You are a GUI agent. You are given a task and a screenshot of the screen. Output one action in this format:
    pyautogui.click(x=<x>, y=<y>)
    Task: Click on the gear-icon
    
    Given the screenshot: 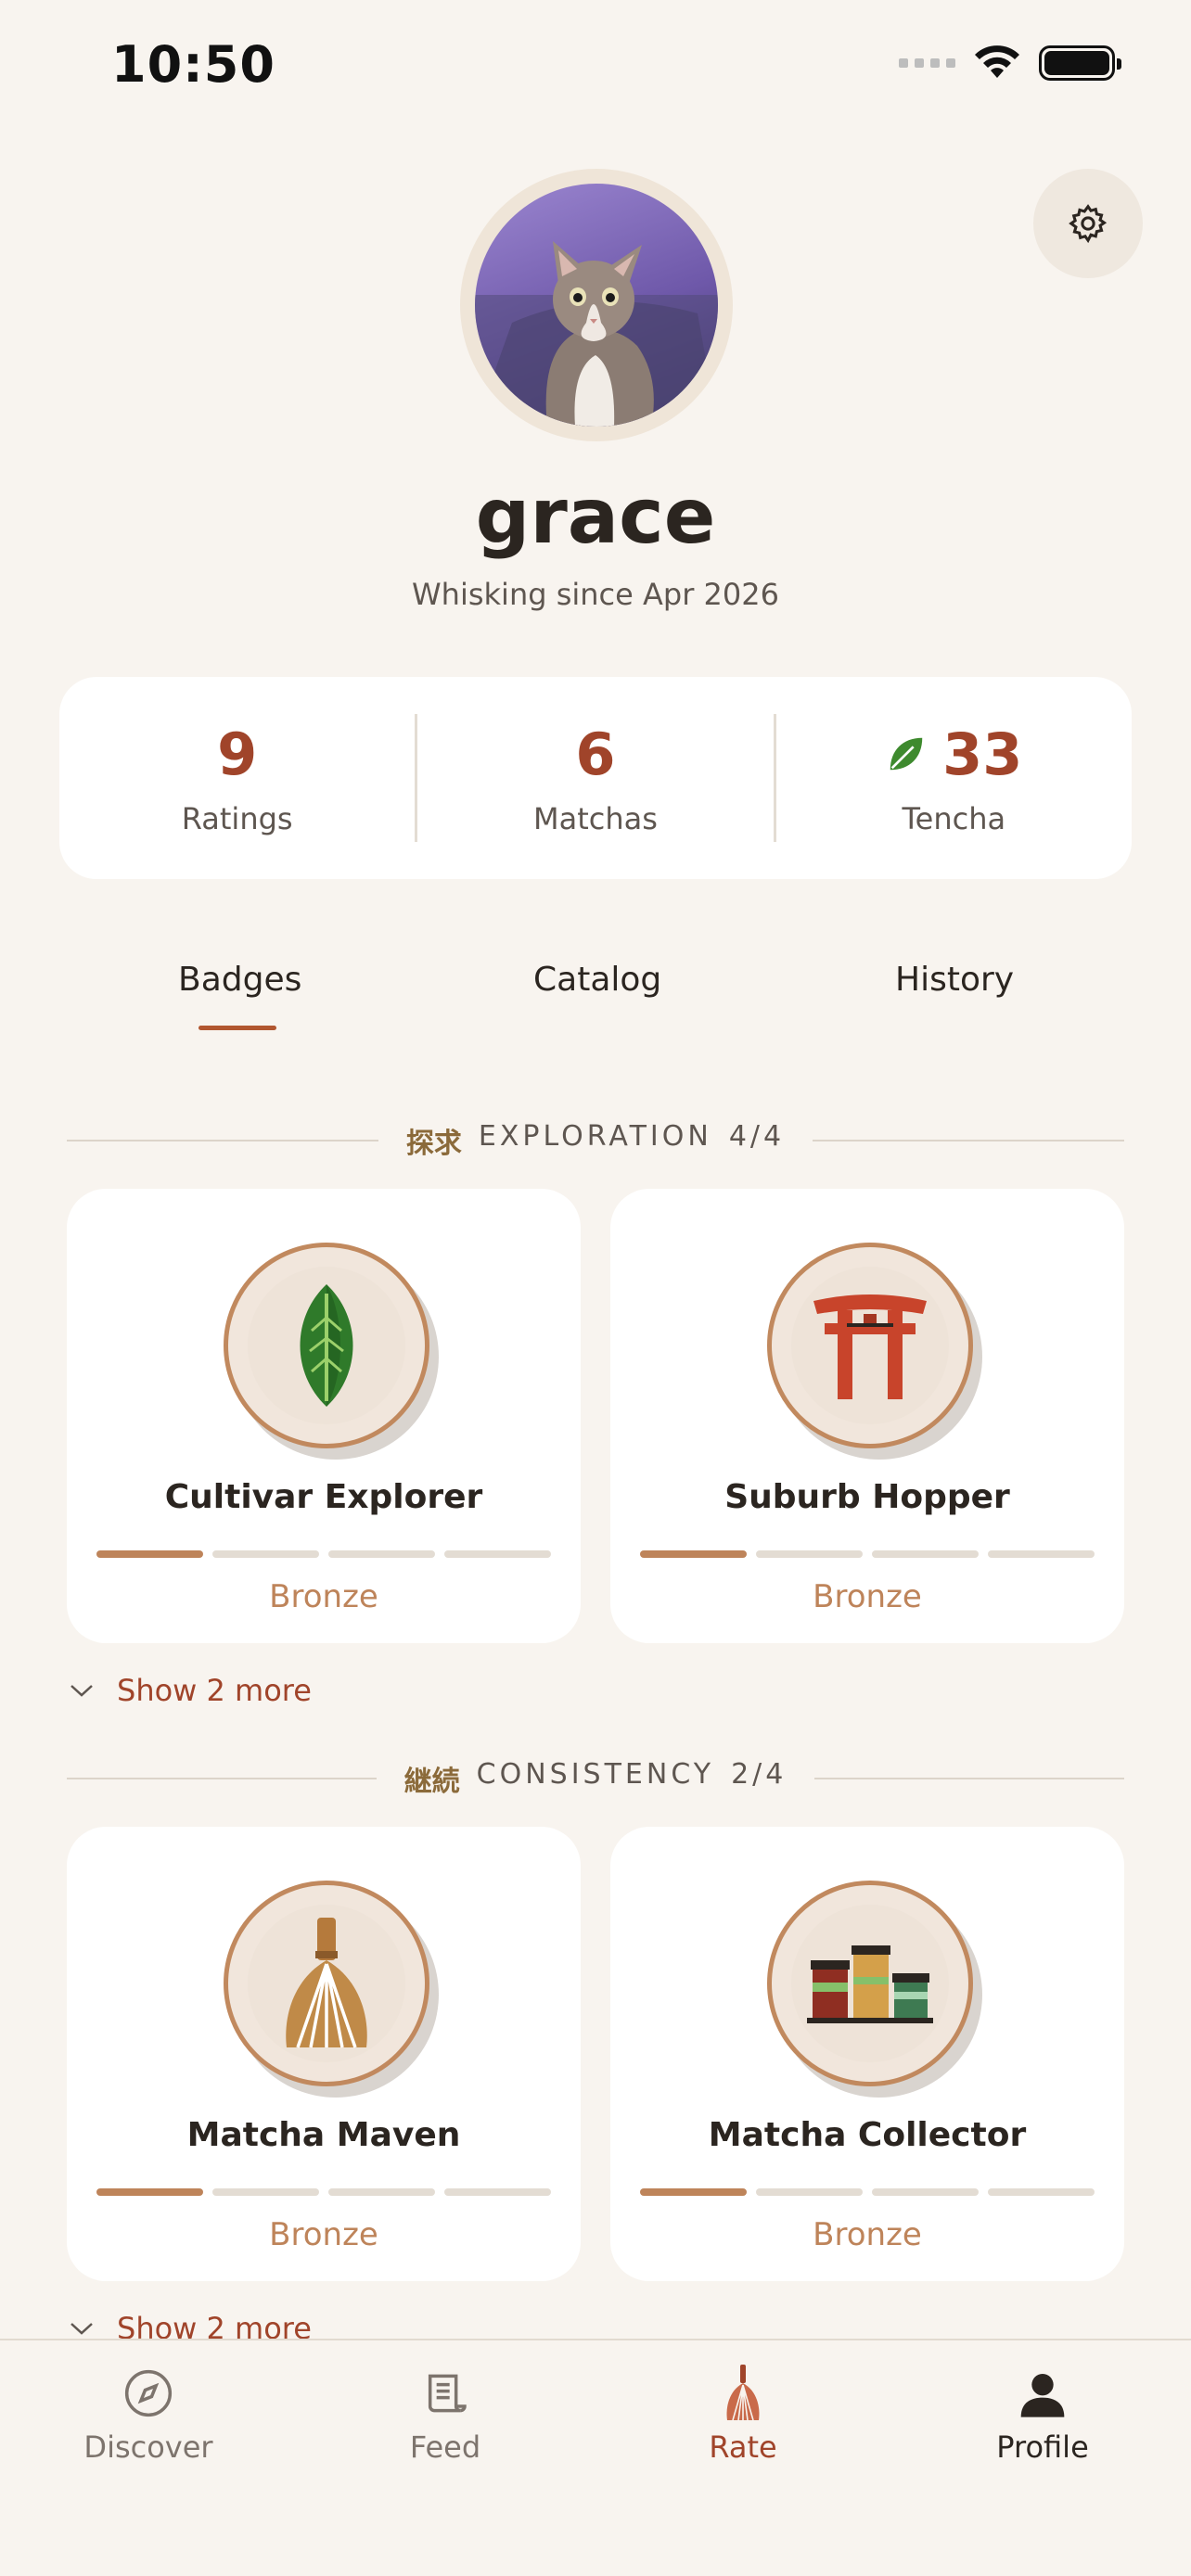 What is the action you would take?
    pyautogui.click(x=1088, y=224)
    